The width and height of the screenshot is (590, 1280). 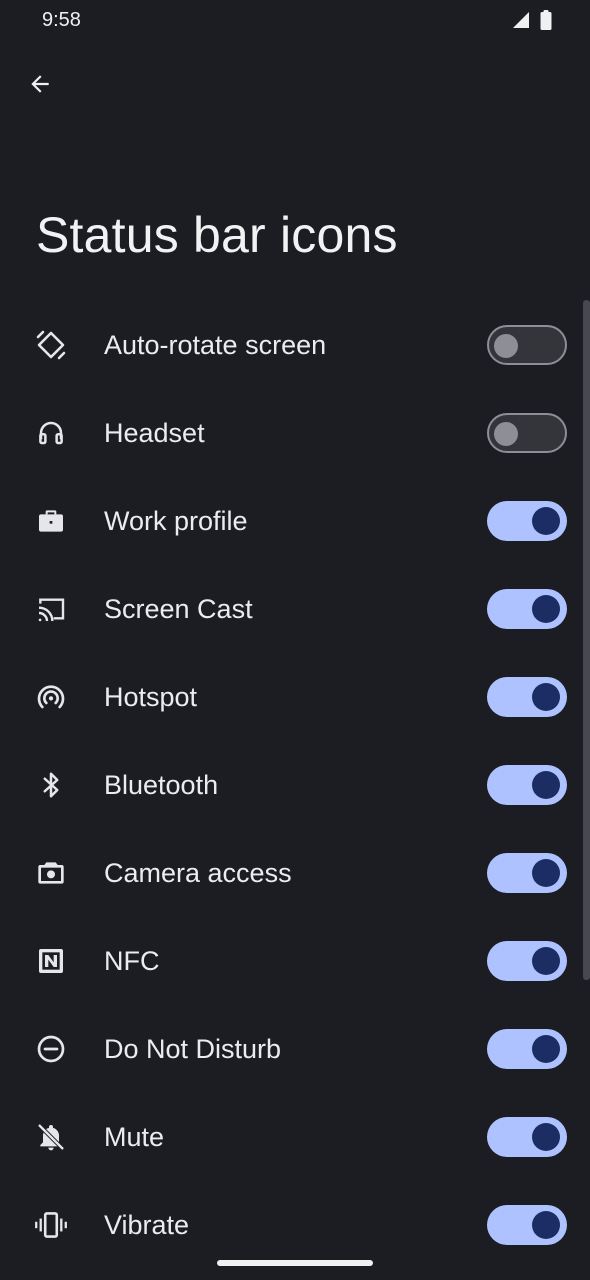 What do you see at coordinates (527, 961) in the screenshot?
I see `nfc-toggle` at bounding box center [527, 961].